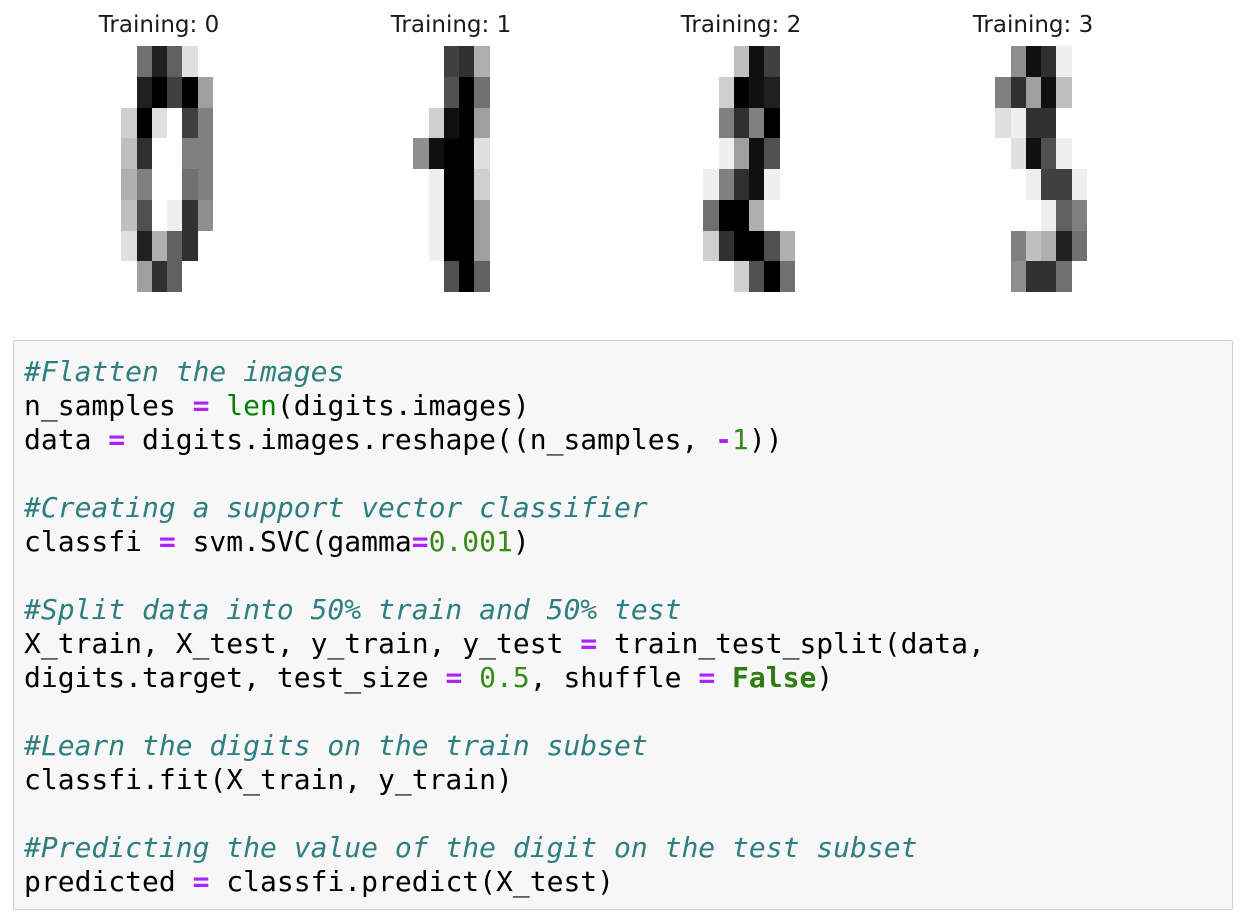 This screenshot has width=1248, height=922. I want to click on code-line: predicted = classfi.predict(X_test), so click(504, 882).